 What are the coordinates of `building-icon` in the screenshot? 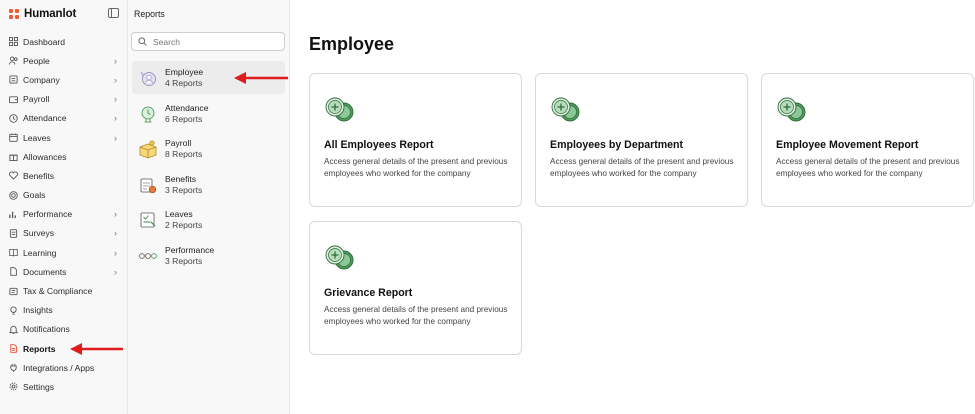 It's located at (13, 80).